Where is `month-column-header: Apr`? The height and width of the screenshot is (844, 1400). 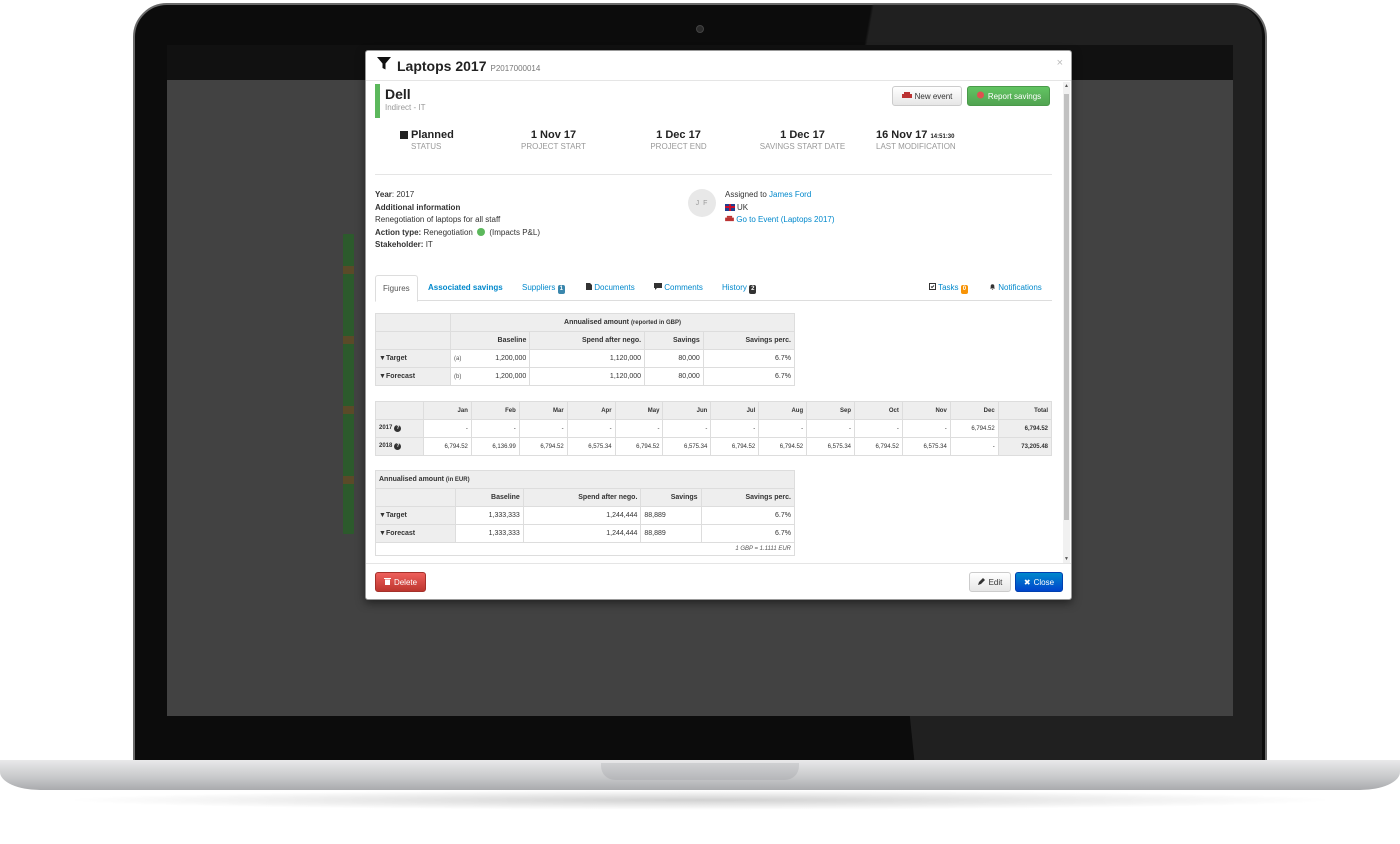 month-column-header: Apr is located at coordinates (591, 410).